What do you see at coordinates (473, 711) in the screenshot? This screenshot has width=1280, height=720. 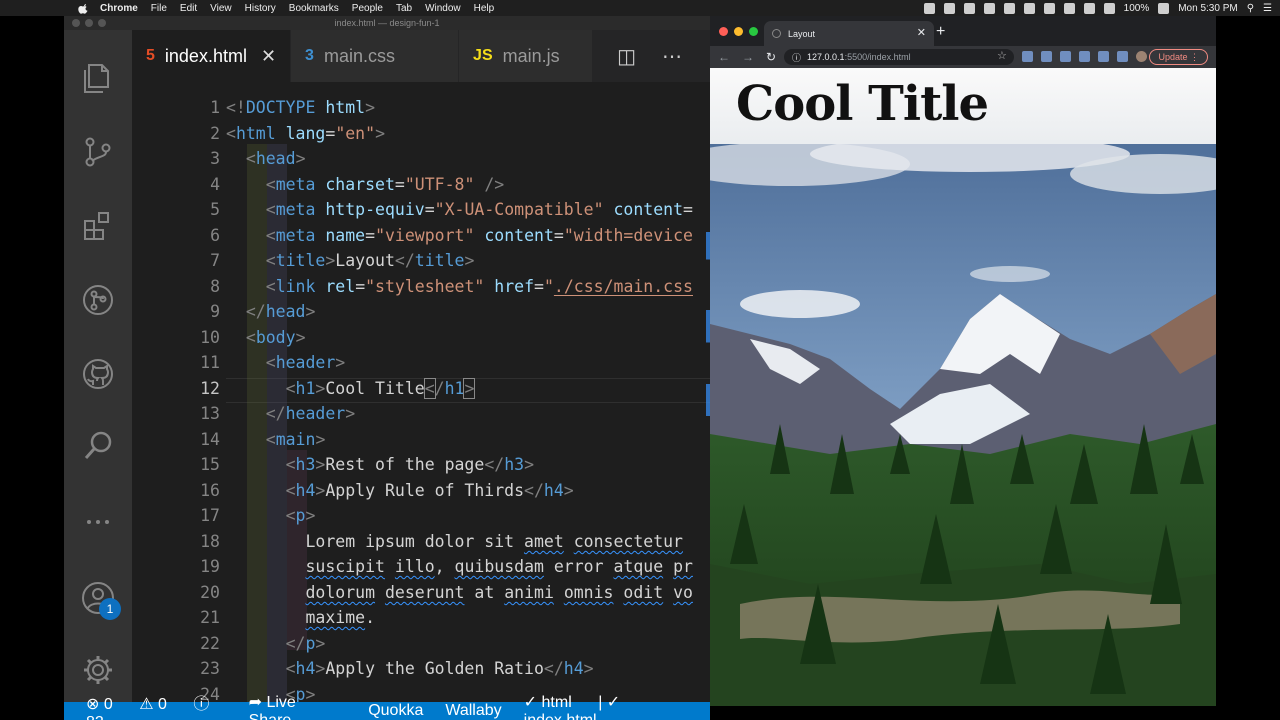 I see `wallaby-button: Wallaby` at bounding box center [473, 711].